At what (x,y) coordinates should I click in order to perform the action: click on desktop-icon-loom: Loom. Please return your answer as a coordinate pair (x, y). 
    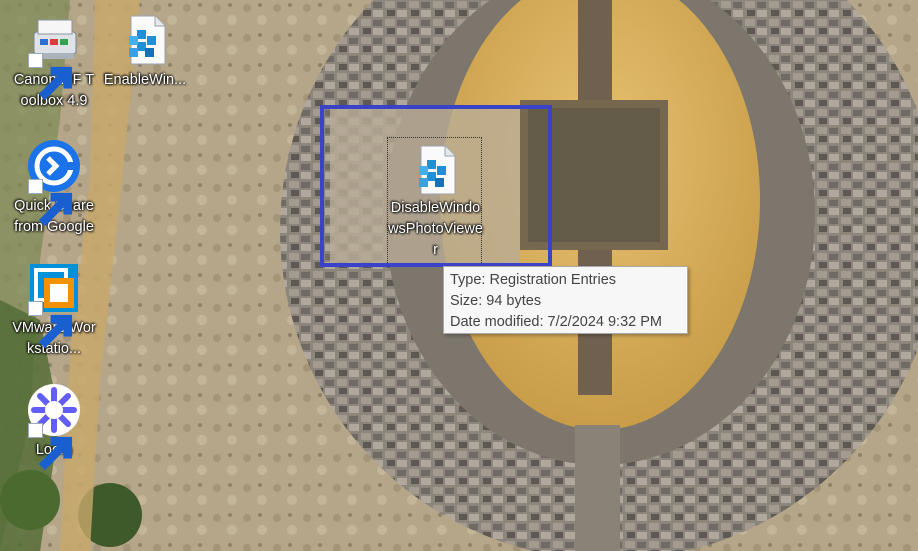
    Looking at the image, I should click on (54, 426).